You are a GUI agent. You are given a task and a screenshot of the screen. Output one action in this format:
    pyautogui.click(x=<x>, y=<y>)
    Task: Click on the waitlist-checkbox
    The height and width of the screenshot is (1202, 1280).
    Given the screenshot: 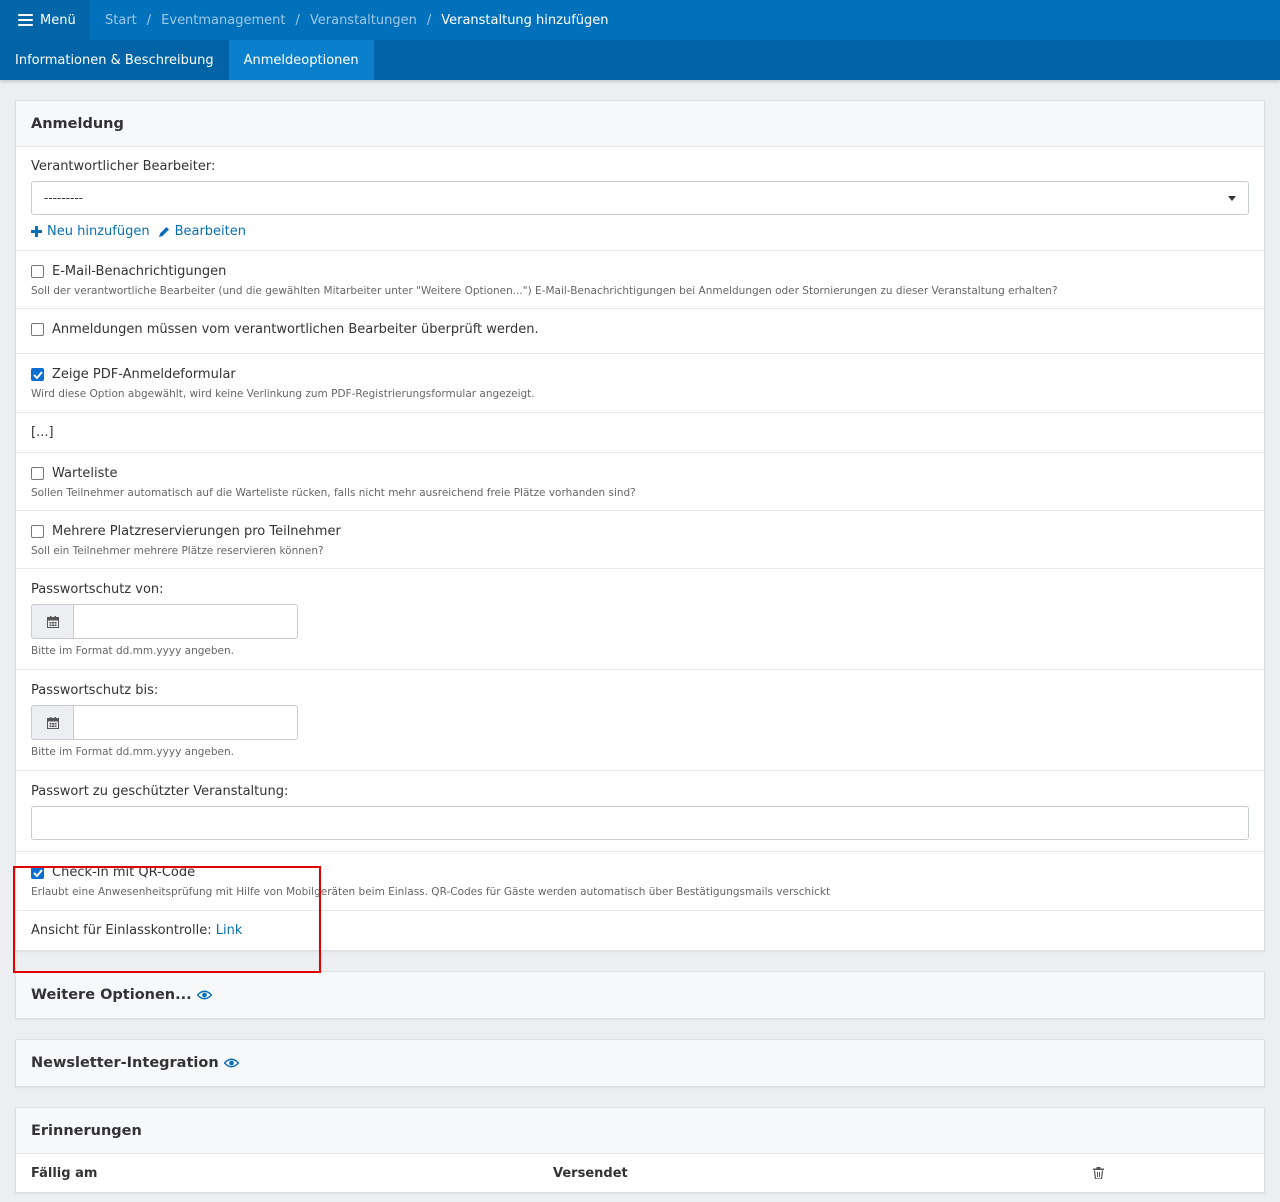 What is the action you would take?
    pyautogui.click(x=37, y=473)
    